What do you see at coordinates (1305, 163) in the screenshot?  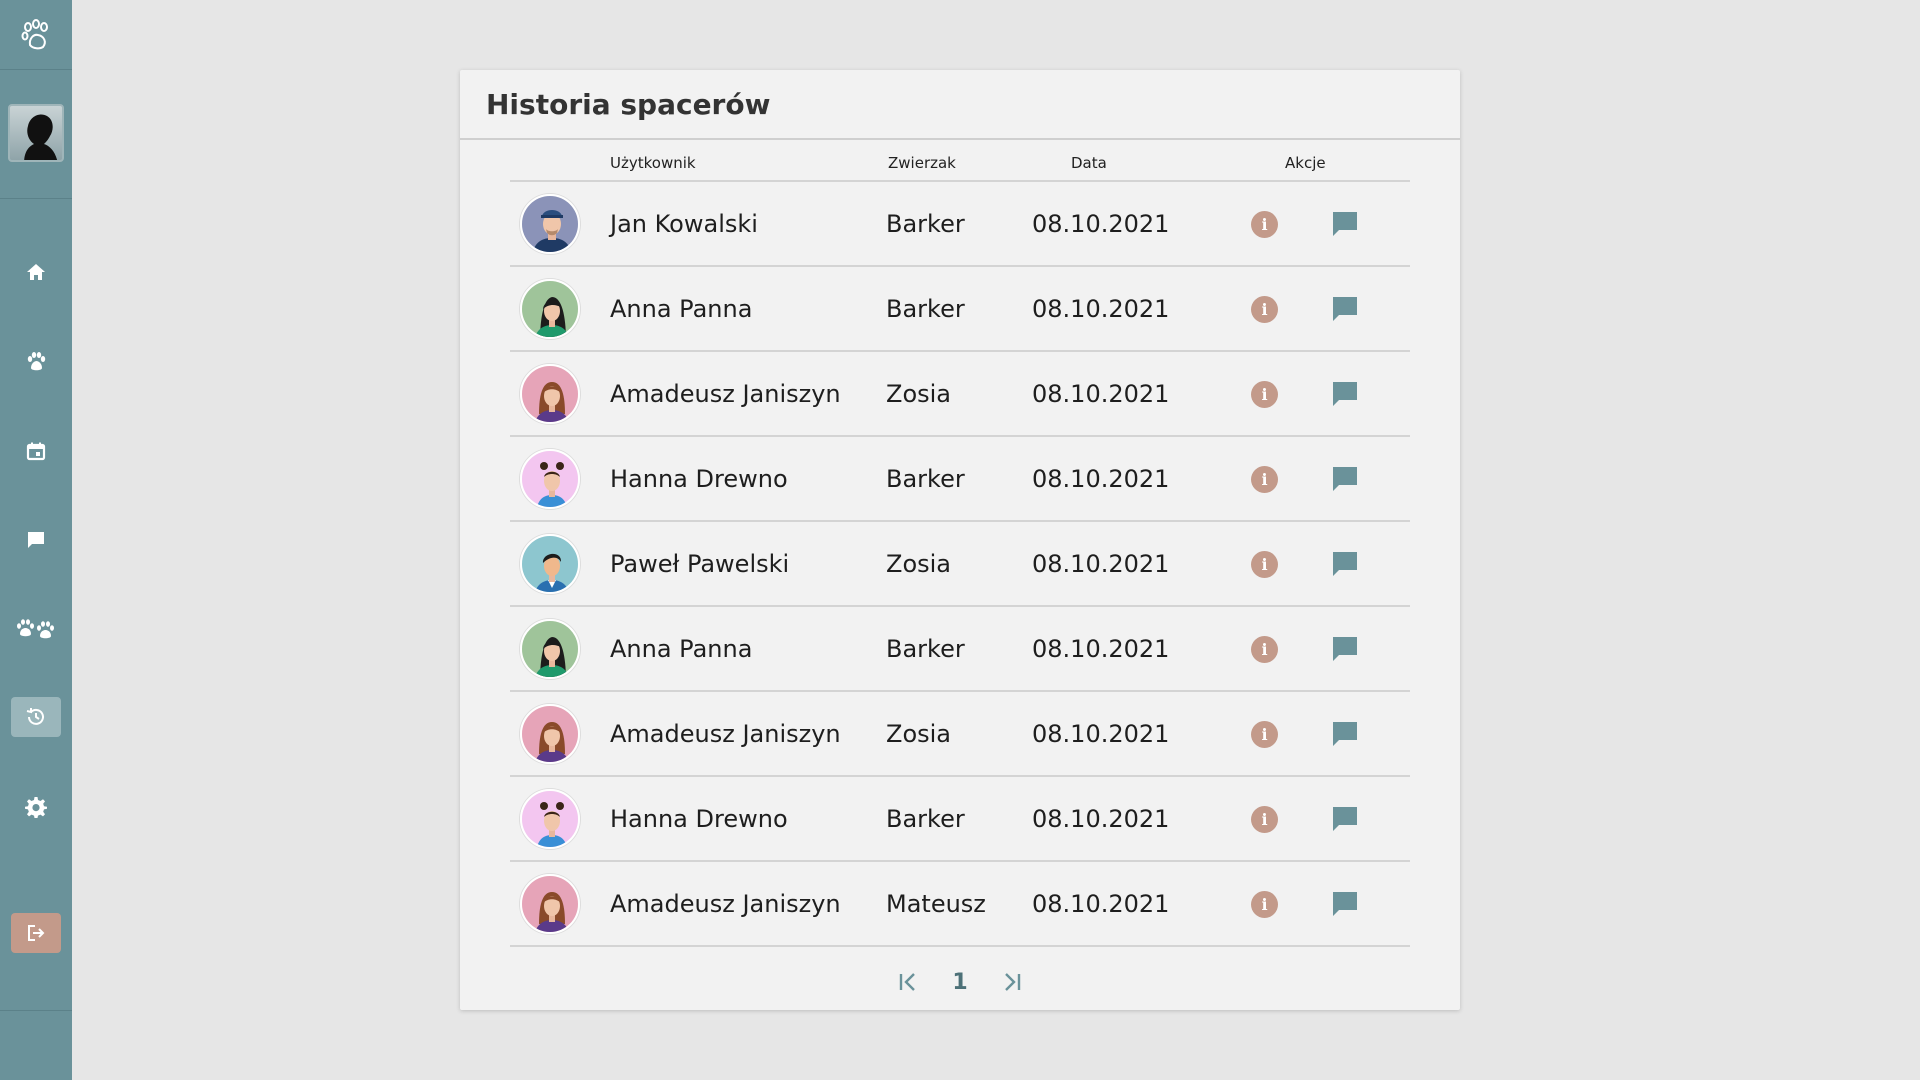 I see `column-header-actions: Akcje` at bounding box center [1305, 163].